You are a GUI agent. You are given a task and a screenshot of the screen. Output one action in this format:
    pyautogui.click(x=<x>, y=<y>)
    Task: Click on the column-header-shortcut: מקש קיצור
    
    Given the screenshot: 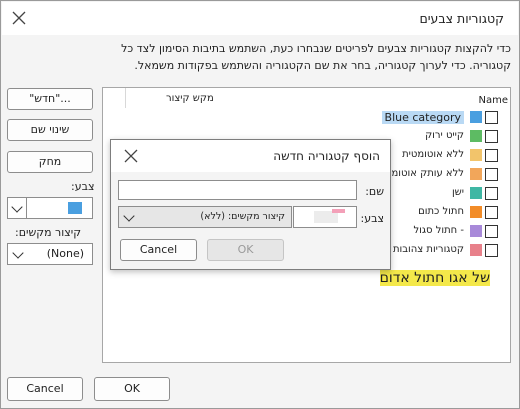 What is the action you would take?
    pyautogui.click(x=190, y=98)
    